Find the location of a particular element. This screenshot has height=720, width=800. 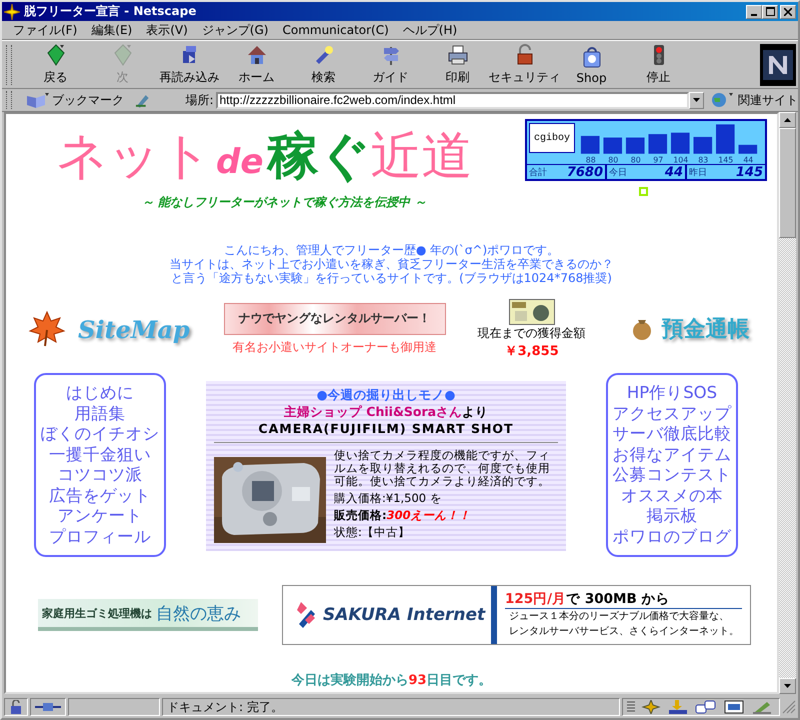

menu-item: Communicator(C) is located at coordinates (335, 30).